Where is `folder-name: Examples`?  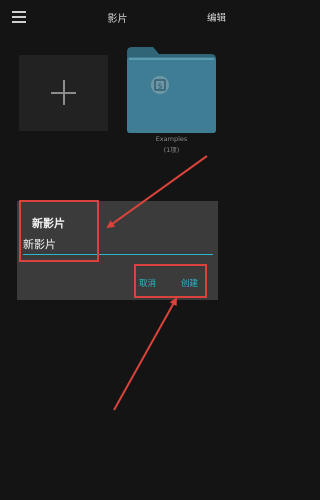 folder-name: Examples is located at coordinates (171, 139).